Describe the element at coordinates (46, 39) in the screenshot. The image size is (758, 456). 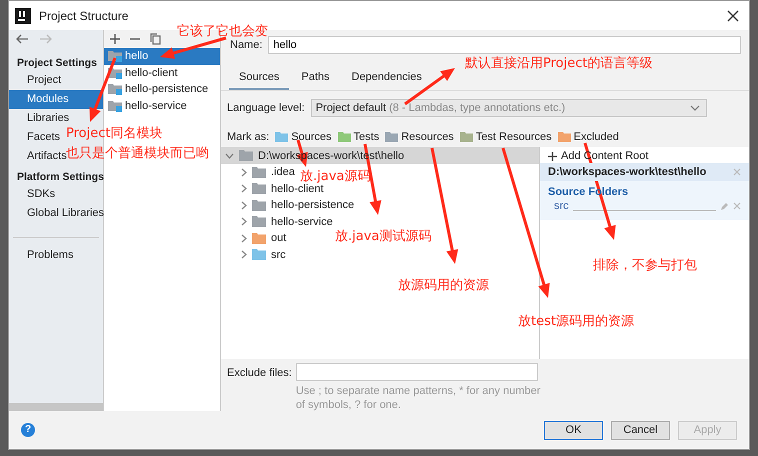
I see `forward-arrow-icon` at that location.